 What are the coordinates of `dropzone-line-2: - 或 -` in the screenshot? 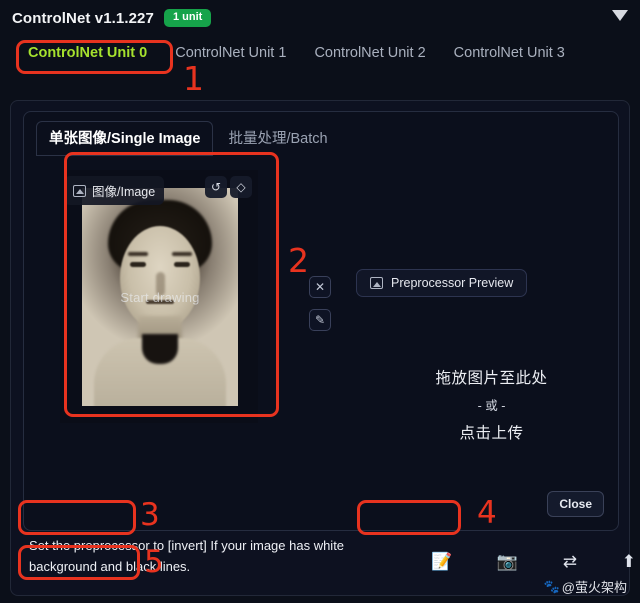 It's located at (491, 406).